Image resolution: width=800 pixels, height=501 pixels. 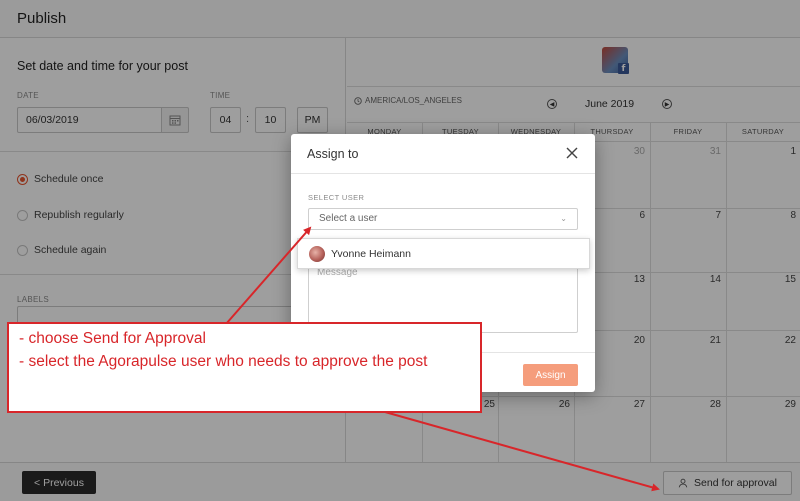 I want to click on chevron-down-icon: ⌄, so click(x=563, y=218).